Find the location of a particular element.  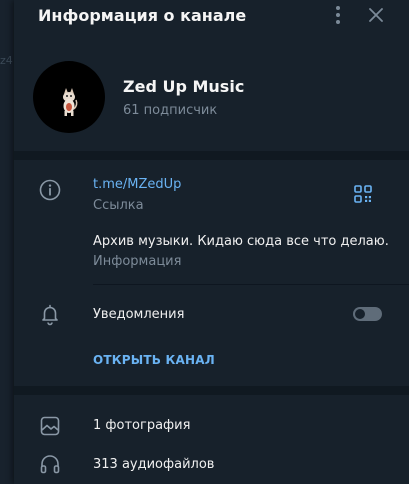

media-photos-row: 1 фотография is located at coordinates (211, 426).